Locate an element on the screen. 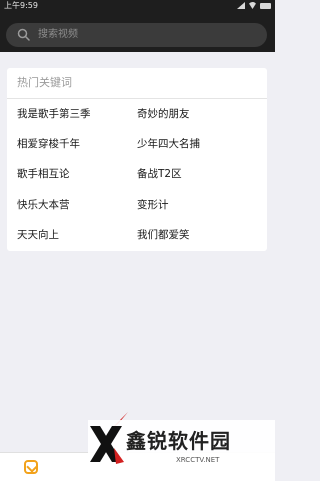 This screenshot has height=481, width=320. wifi-icon is located at coordinates (252, 5).